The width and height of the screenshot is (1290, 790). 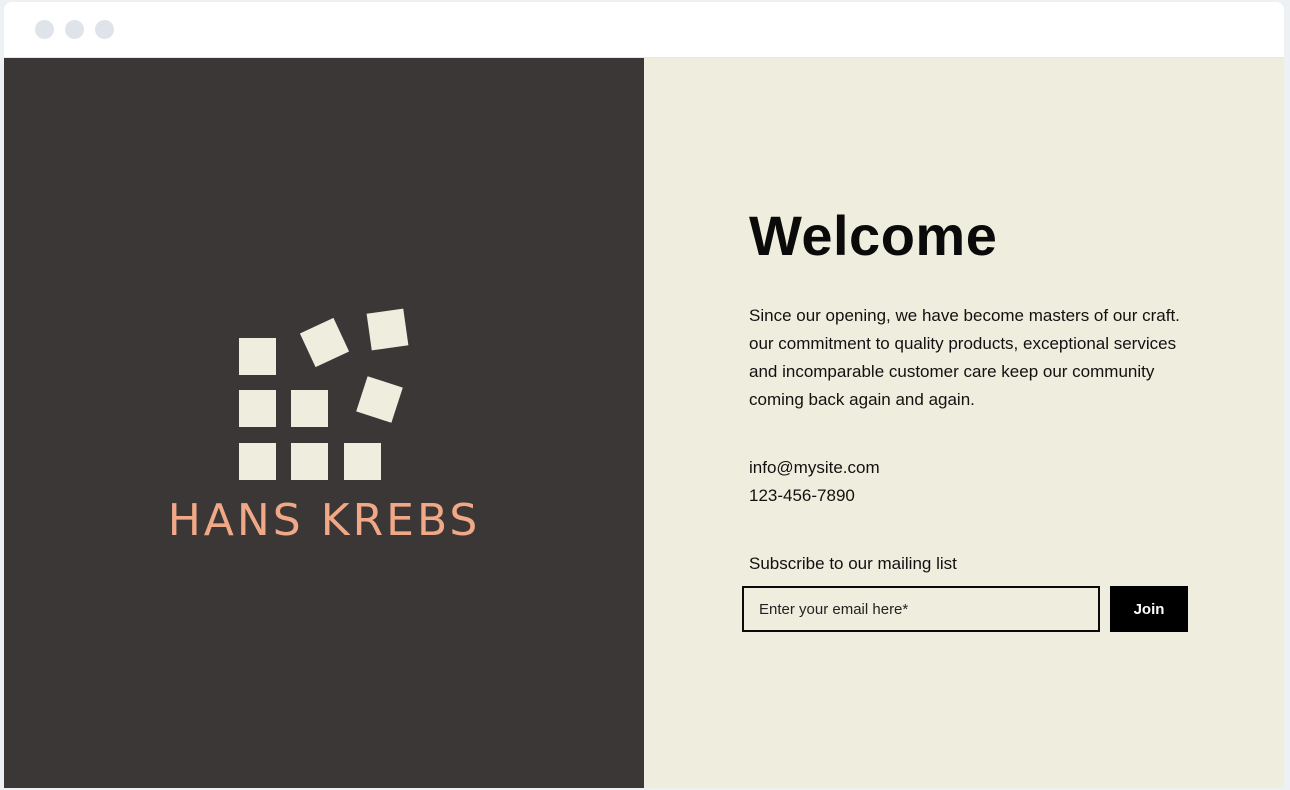 I want to click on join-button: Join, so click(x=1149, y=609).